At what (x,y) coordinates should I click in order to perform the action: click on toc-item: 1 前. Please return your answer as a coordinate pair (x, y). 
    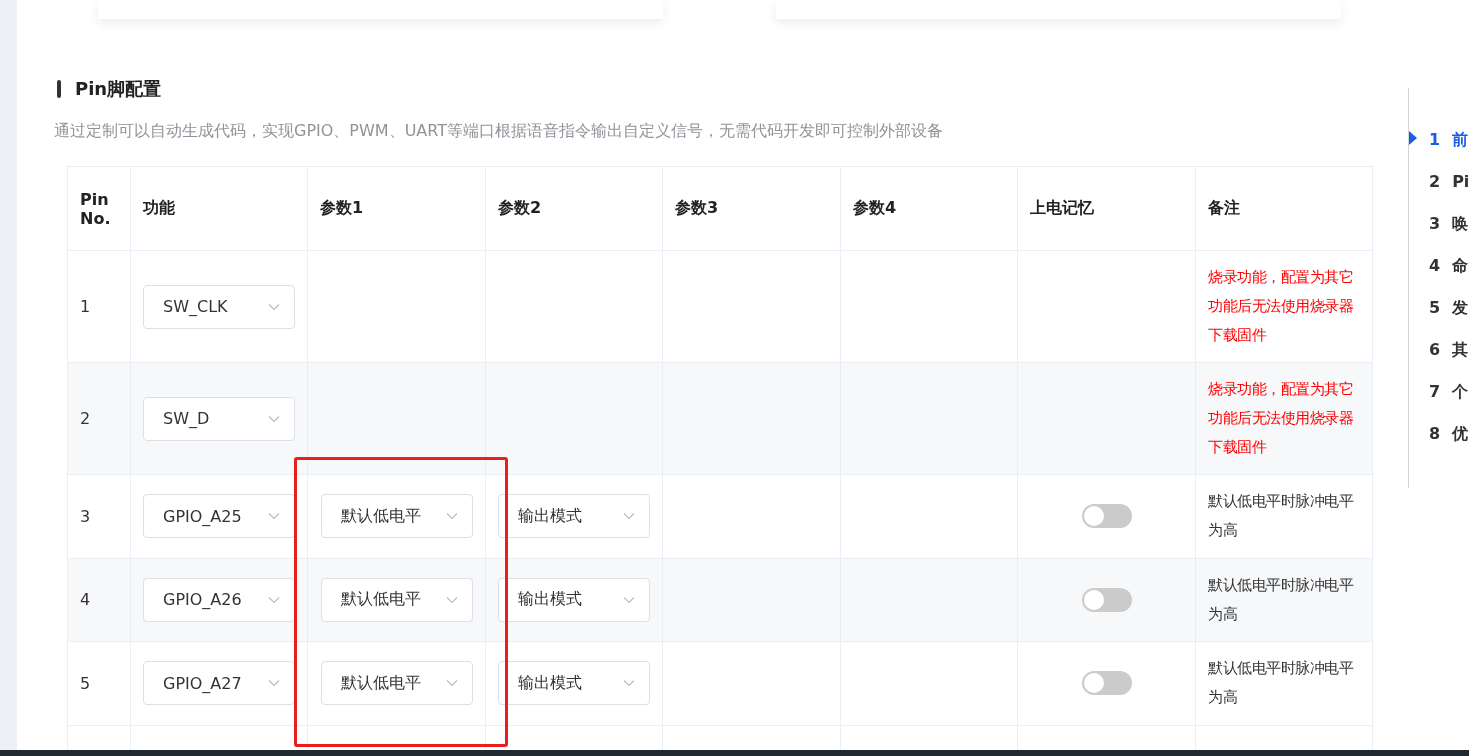
    Looking at the image, I should click on (1449, 140).